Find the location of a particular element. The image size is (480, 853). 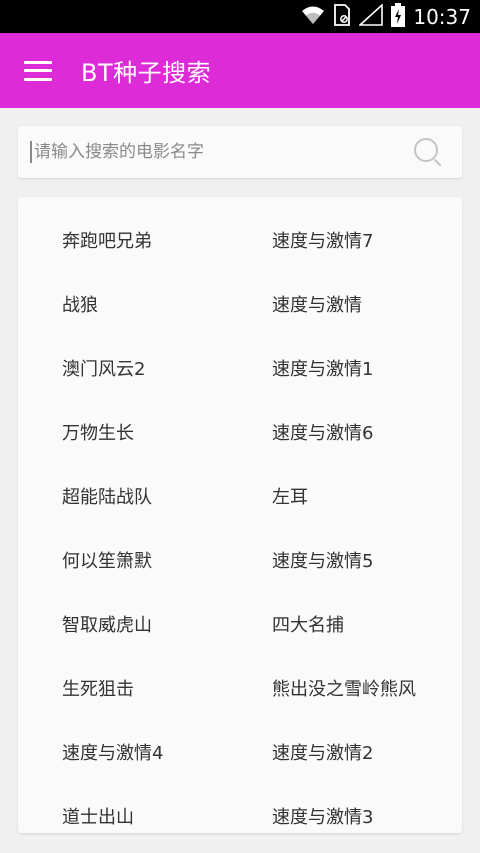

sim-icon is located at coordinates (342, 16).